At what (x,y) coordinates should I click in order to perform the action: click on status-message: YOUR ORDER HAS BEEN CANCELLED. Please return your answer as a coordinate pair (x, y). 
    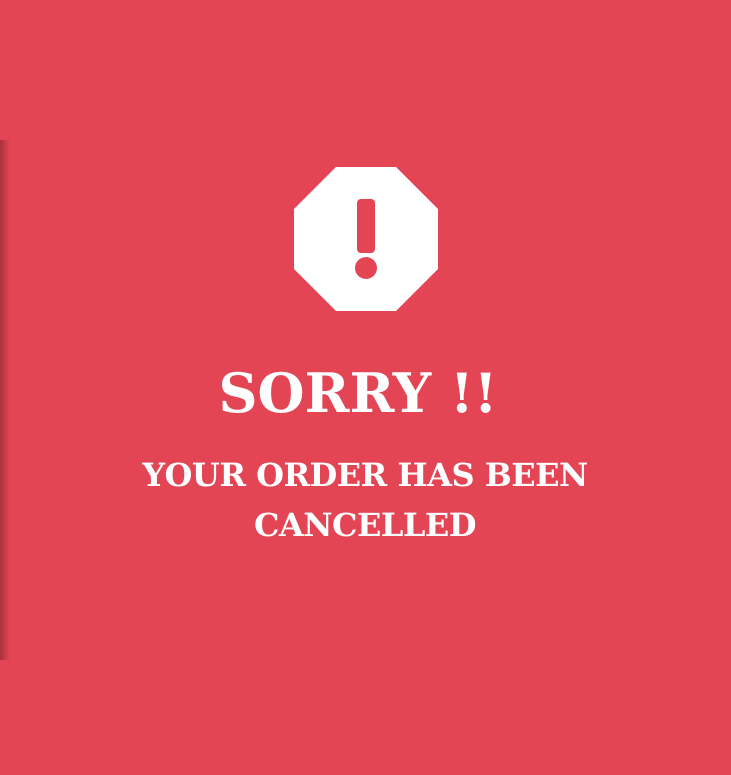
    Looking at the image, I should click on (365, 500).